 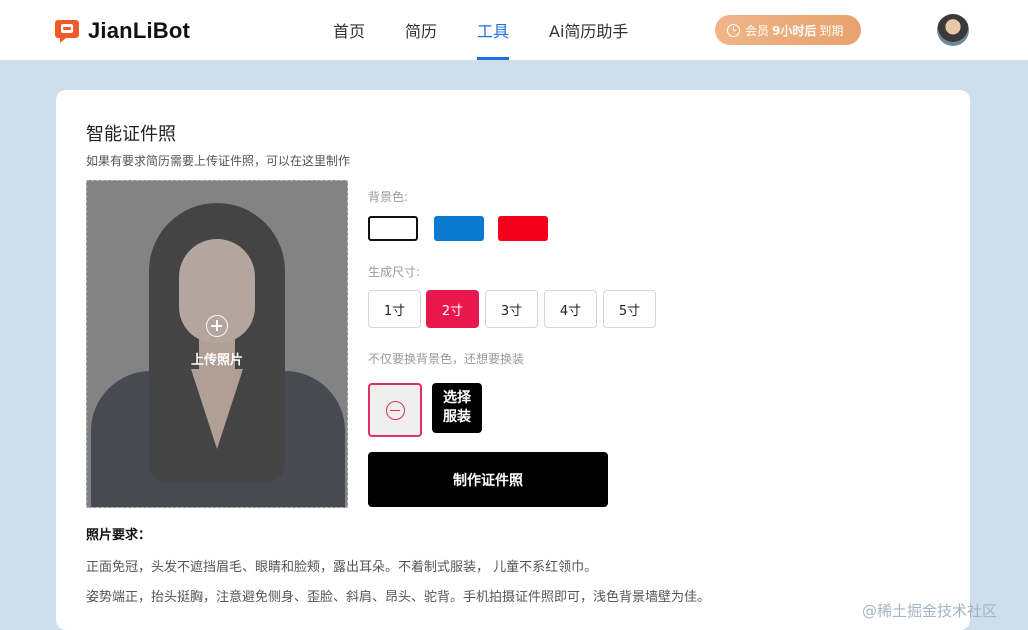 What do you see at coordinates (493, 58) in the screenshot?
I see `nav-active-indicator` at bounding box center [493, 58].